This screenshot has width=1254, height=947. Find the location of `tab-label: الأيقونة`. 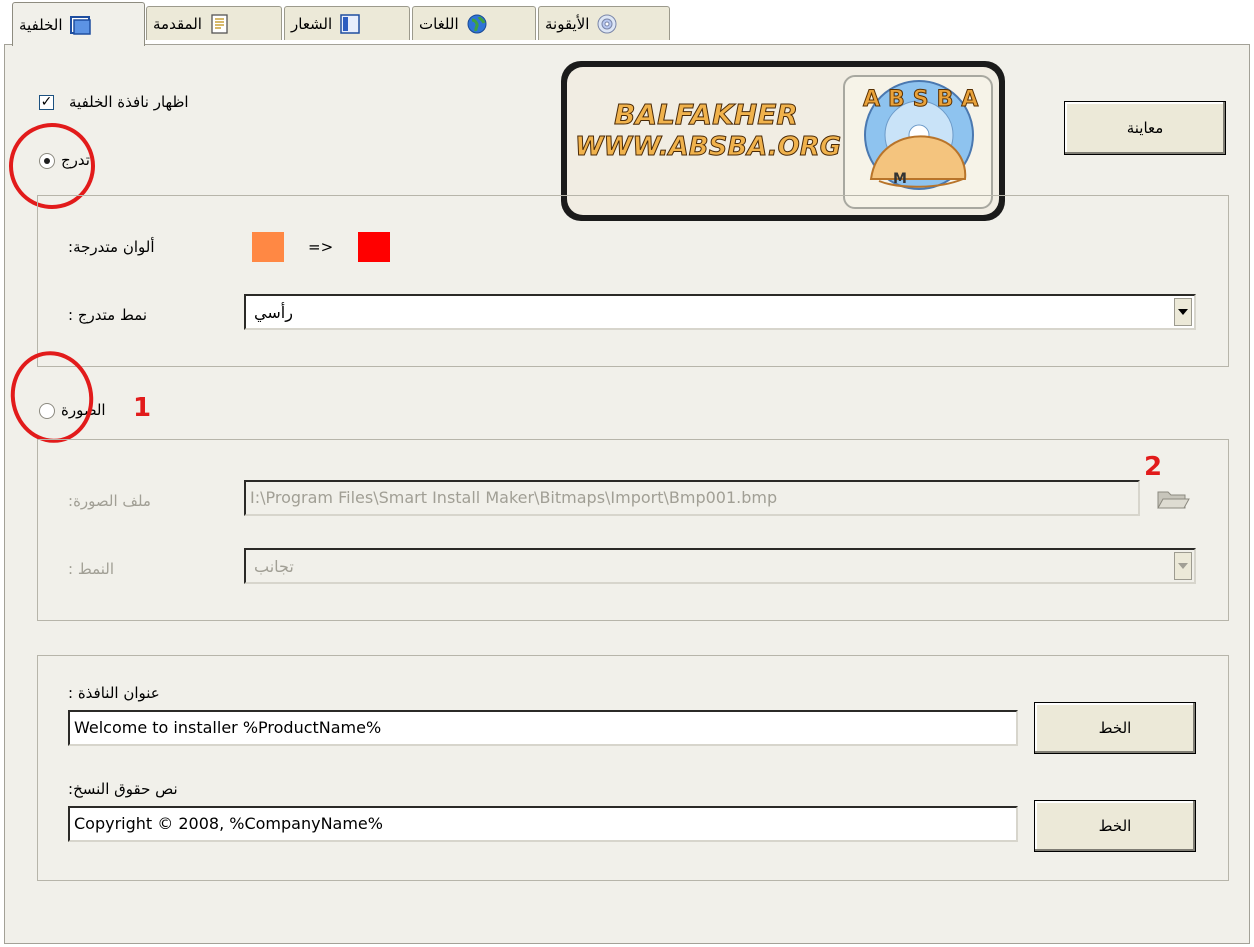

tab-label: الأيقونة is located at coordinates (567, 23).